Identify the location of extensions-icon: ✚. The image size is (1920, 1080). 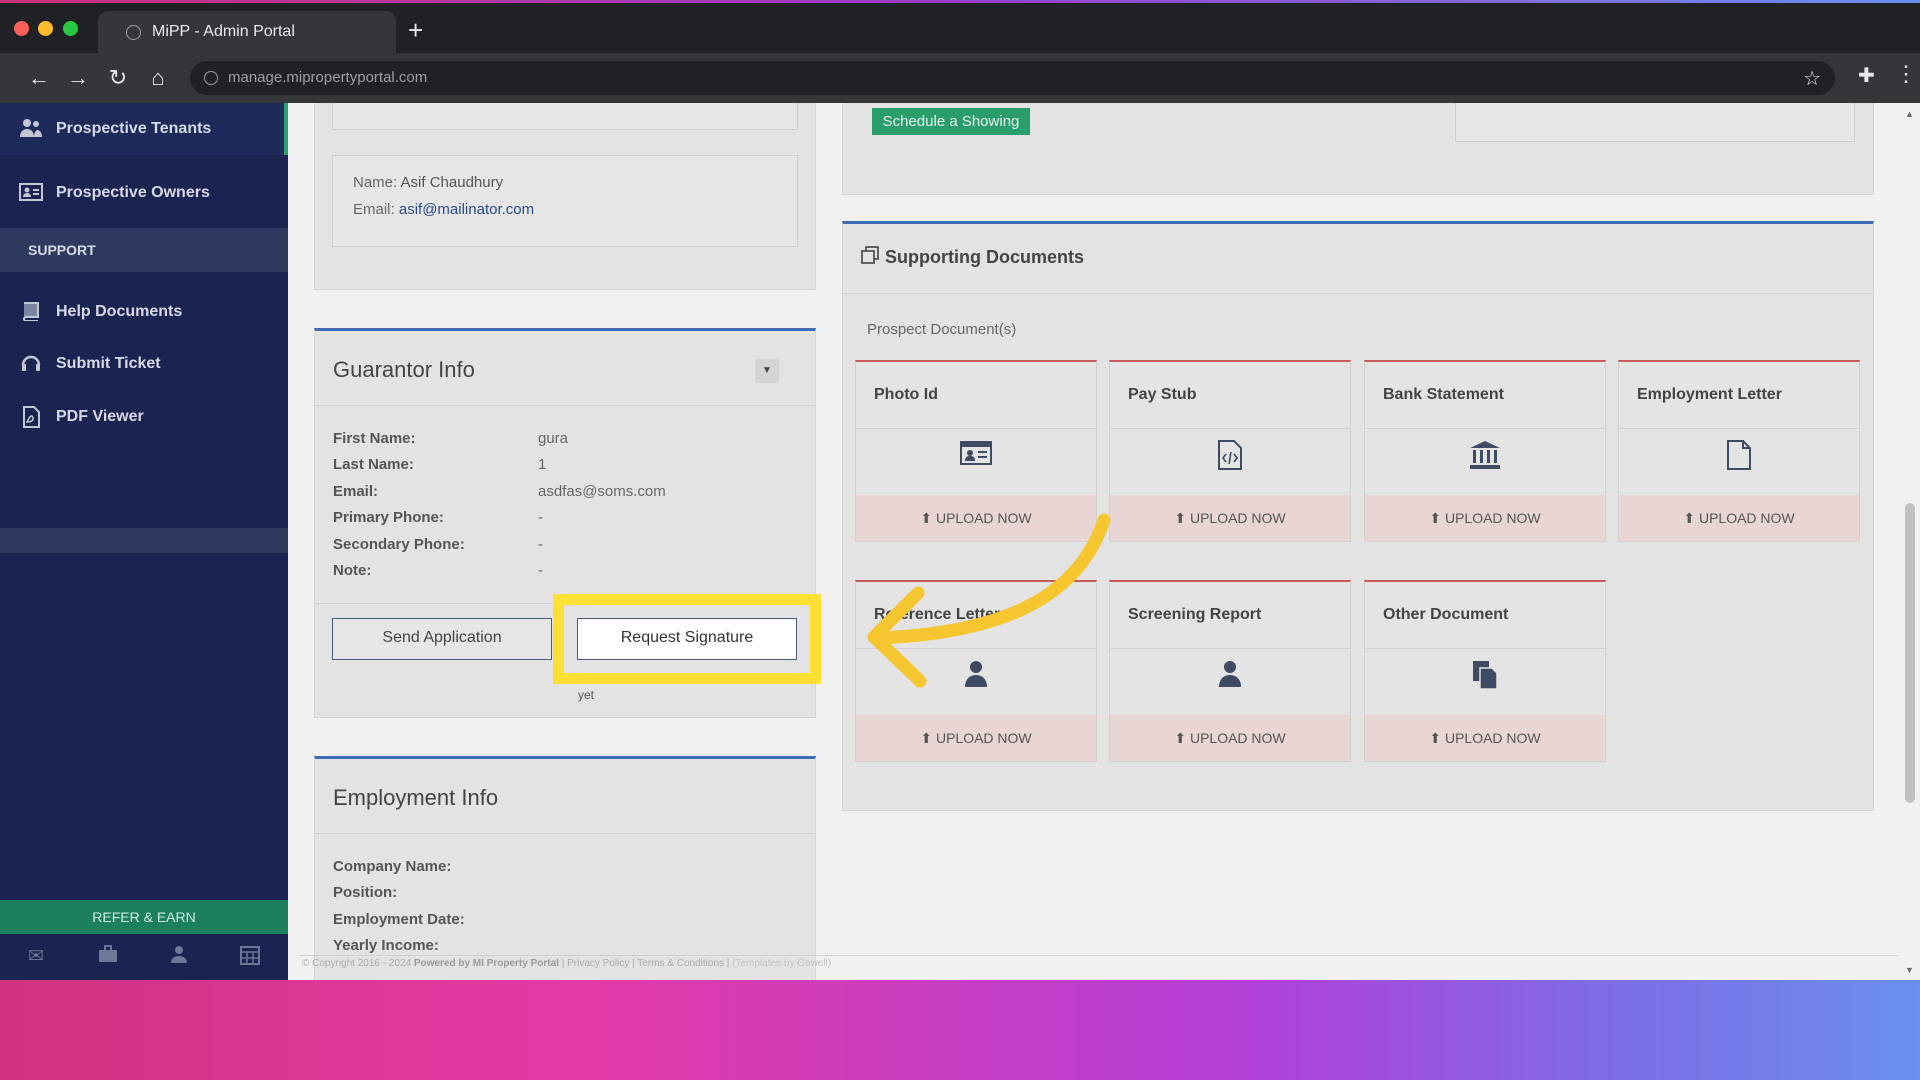
(1866, 75).